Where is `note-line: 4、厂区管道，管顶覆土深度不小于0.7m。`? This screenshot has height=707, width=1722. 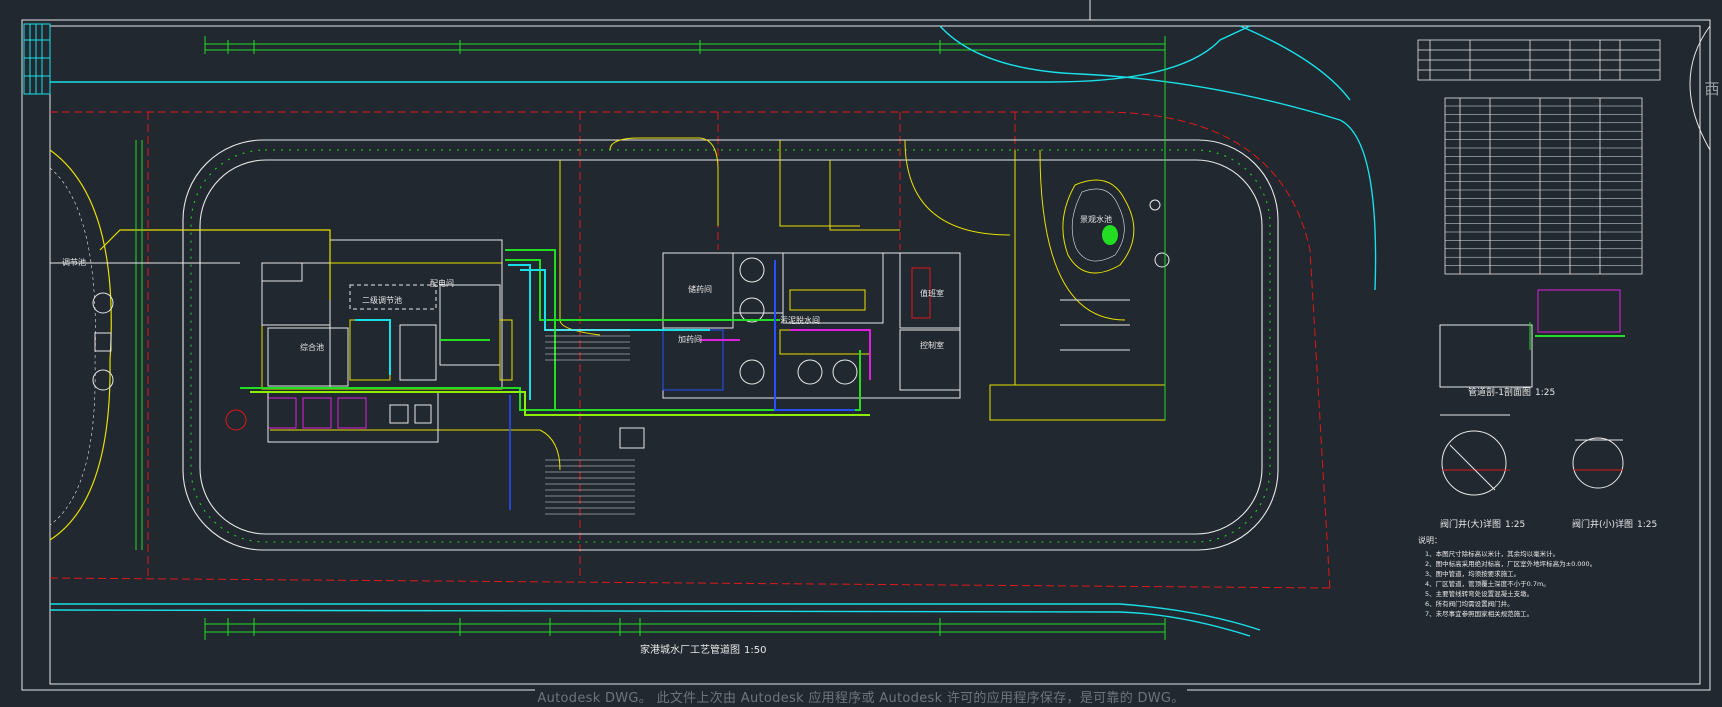 note-line: 4、厂区管道，管顶覆土深度不小于0.7m。 is located at coordinates (1487, 583).